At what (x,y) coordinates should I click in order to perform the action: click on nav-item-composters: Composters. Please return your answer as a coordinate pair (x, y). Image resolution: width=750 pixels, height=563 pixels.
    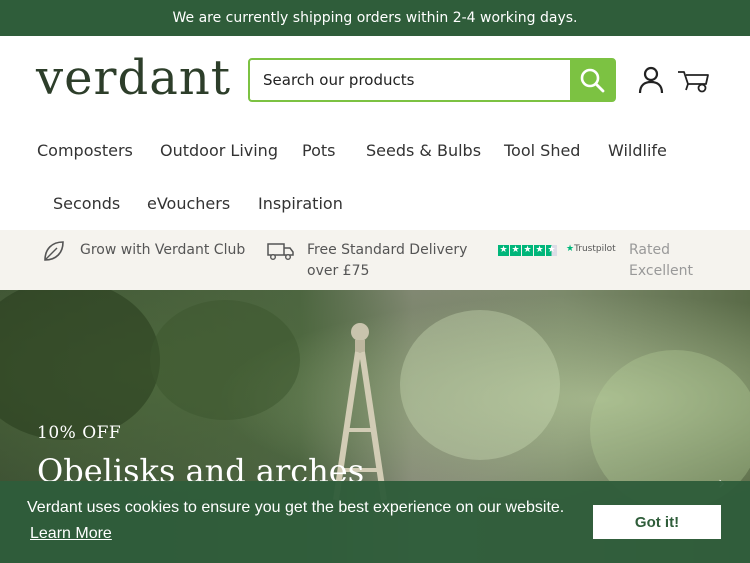
    Looking at the image, I should click on (85, 150).